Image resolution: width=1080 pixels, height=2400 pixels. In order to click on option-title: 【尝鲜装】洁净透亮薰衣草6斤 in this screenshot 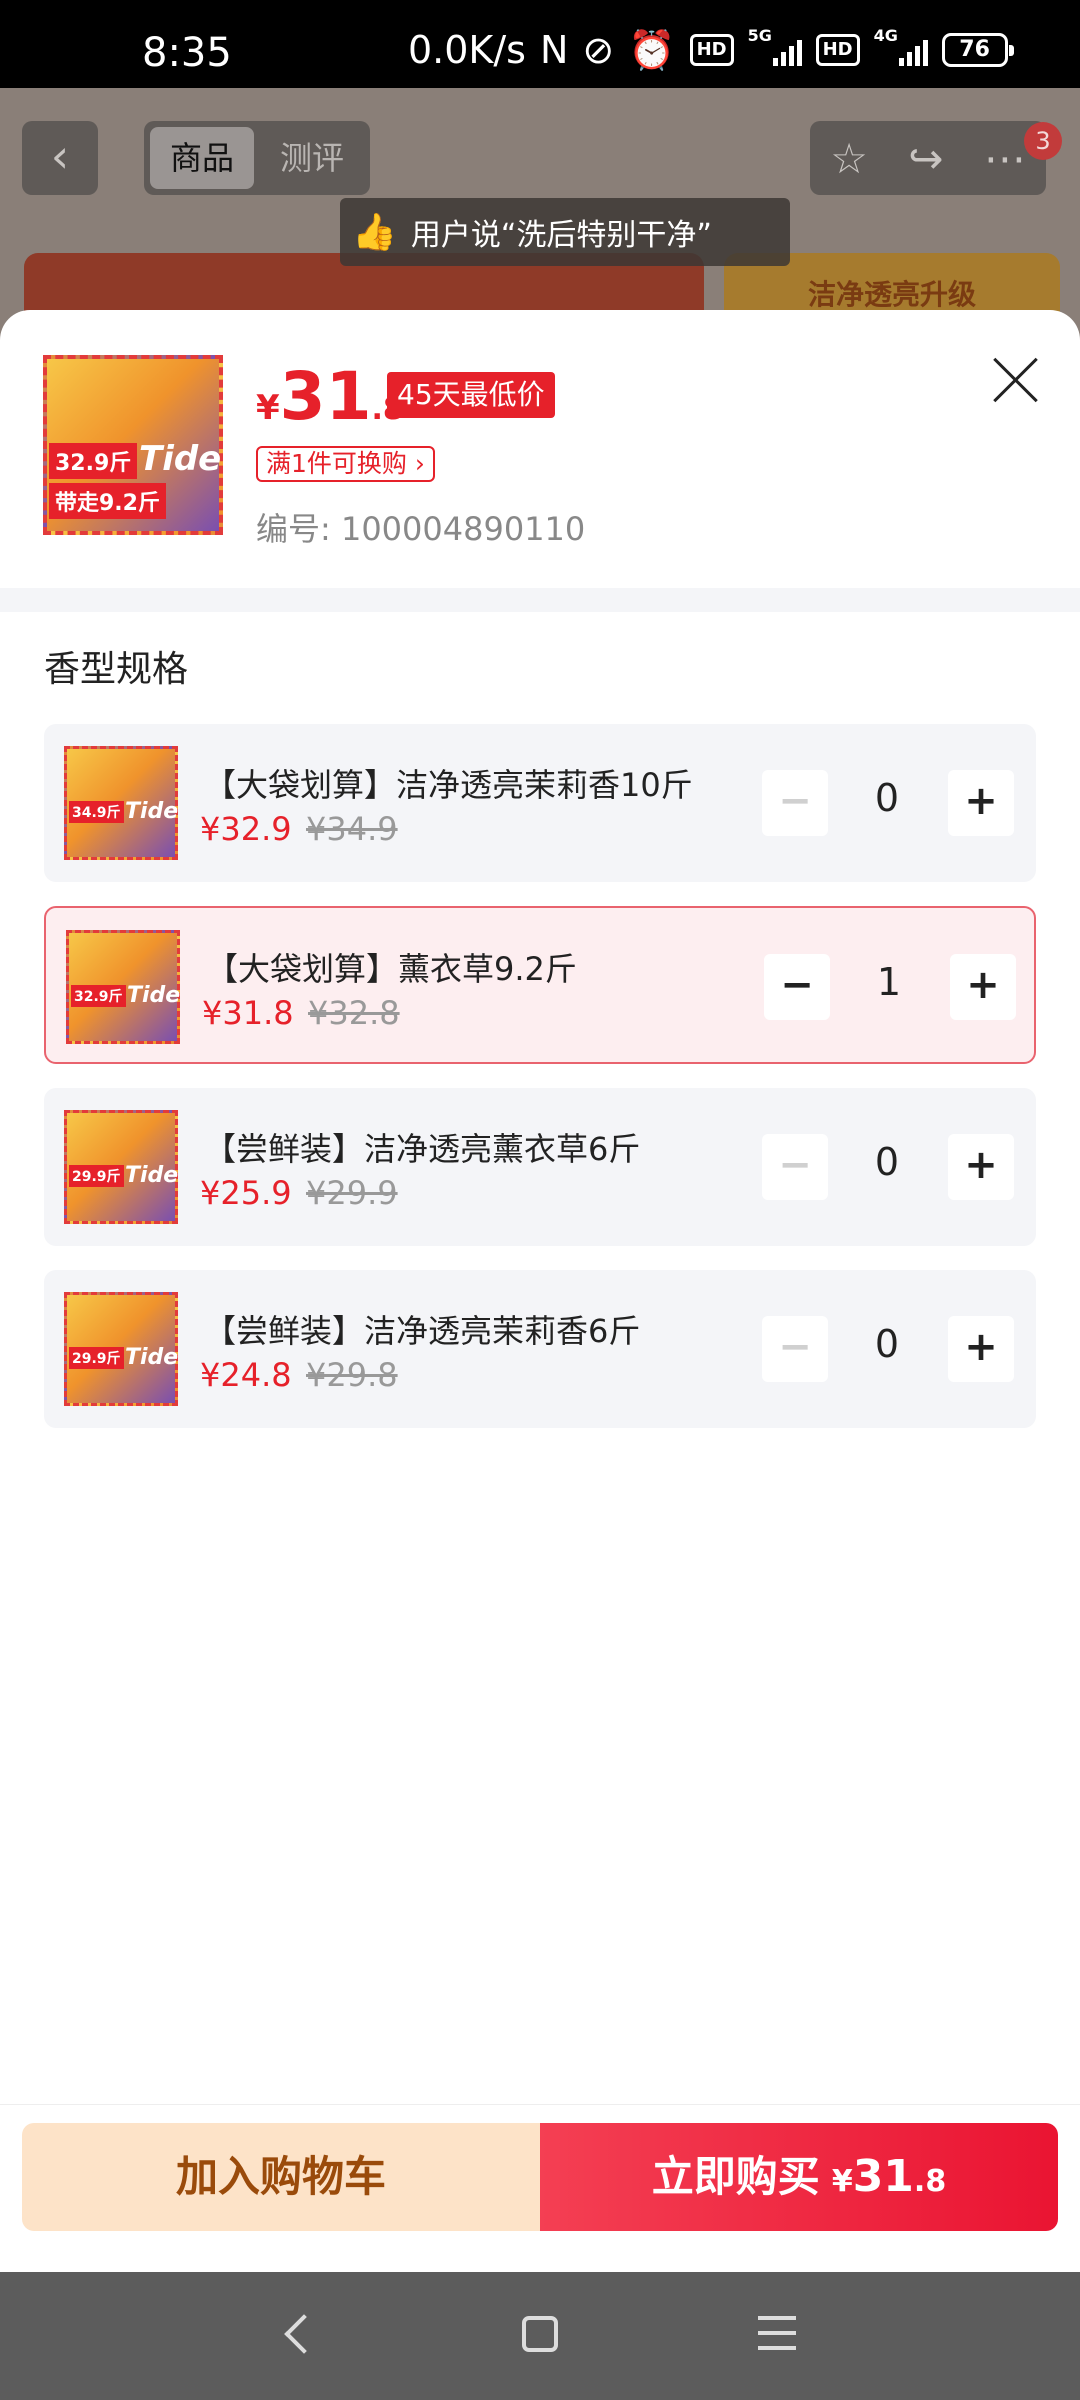, I will do `click(422, 1149)`.